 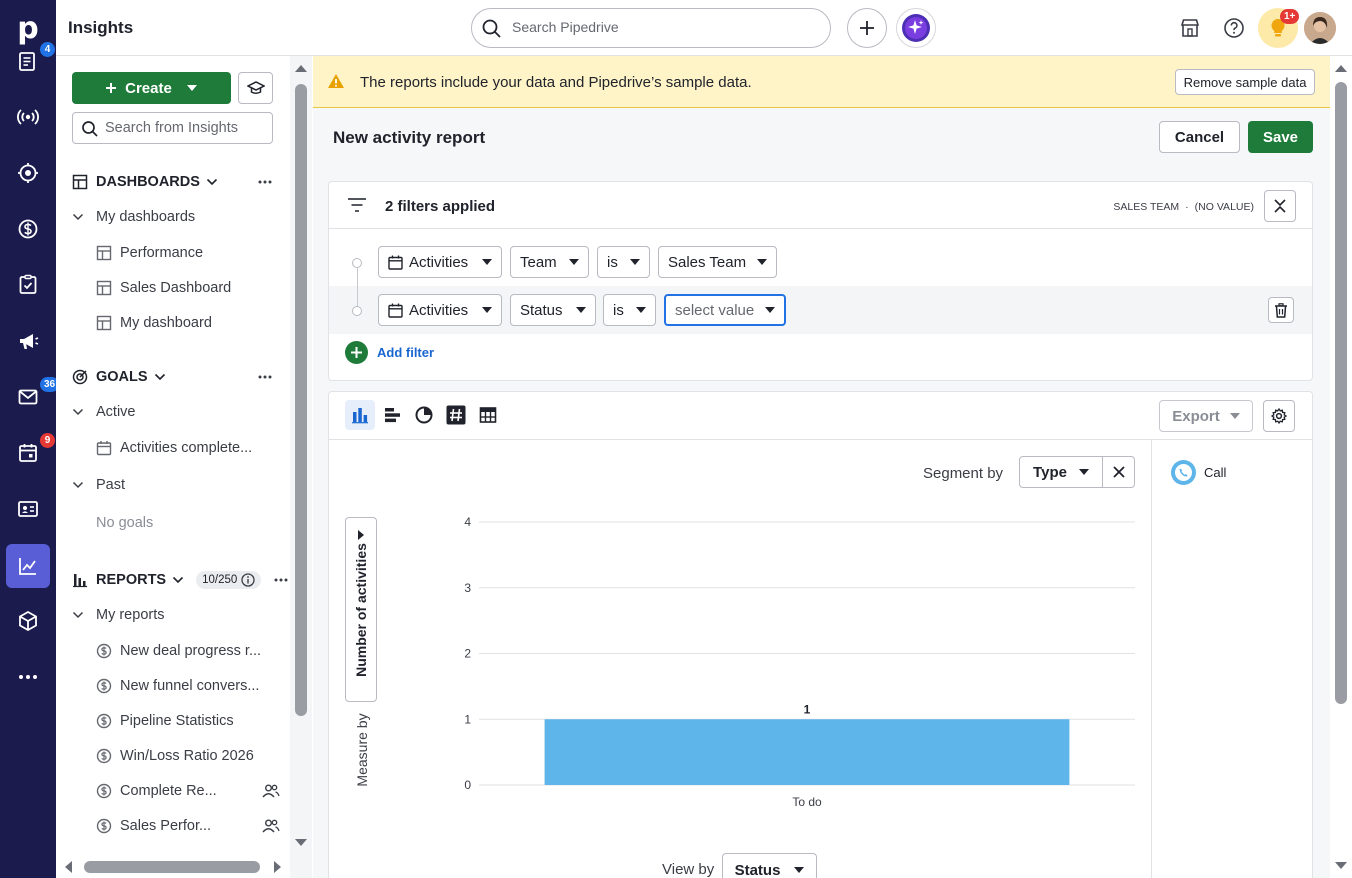 What do you see at coordinates (280, 580) in the screenshot?
I see `reports-more-button` at bounding box center [280, 580].